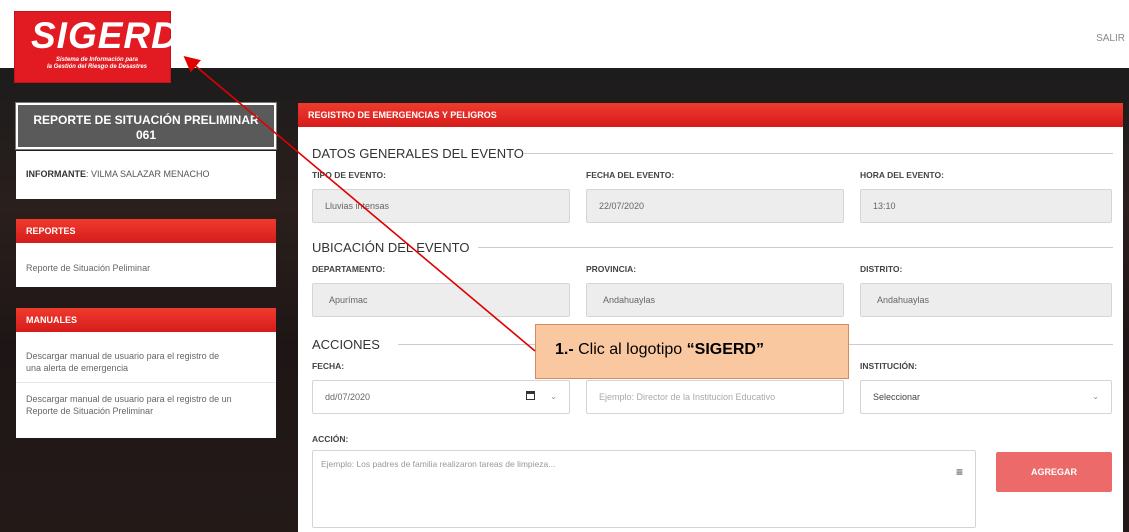 Image resolution: width=1129 pixels, height=532 pixels. What do you see at coordinates (715, 206) in the screenshot?
I see `fecha-evento-field: 22/07/2020` at bounding box center [715, 206].